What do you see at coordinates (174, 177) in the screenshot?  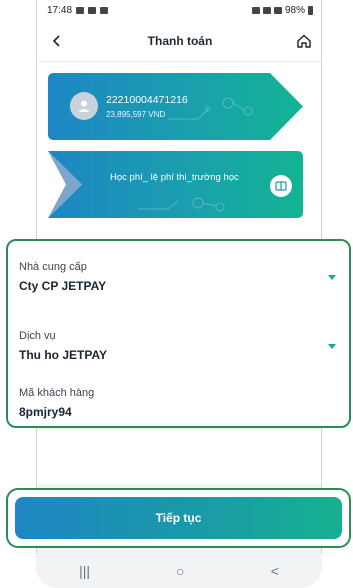 I see `fee-type-label: Học phí_ lệ phí thi_trường học` at bounding box center [174, 177].